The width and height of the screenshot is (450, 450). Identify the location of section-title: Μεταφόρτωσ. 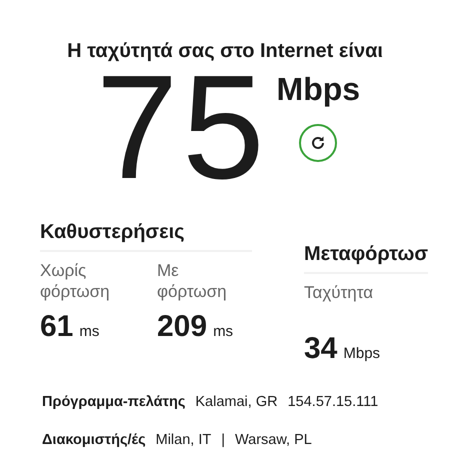
(366, 258).